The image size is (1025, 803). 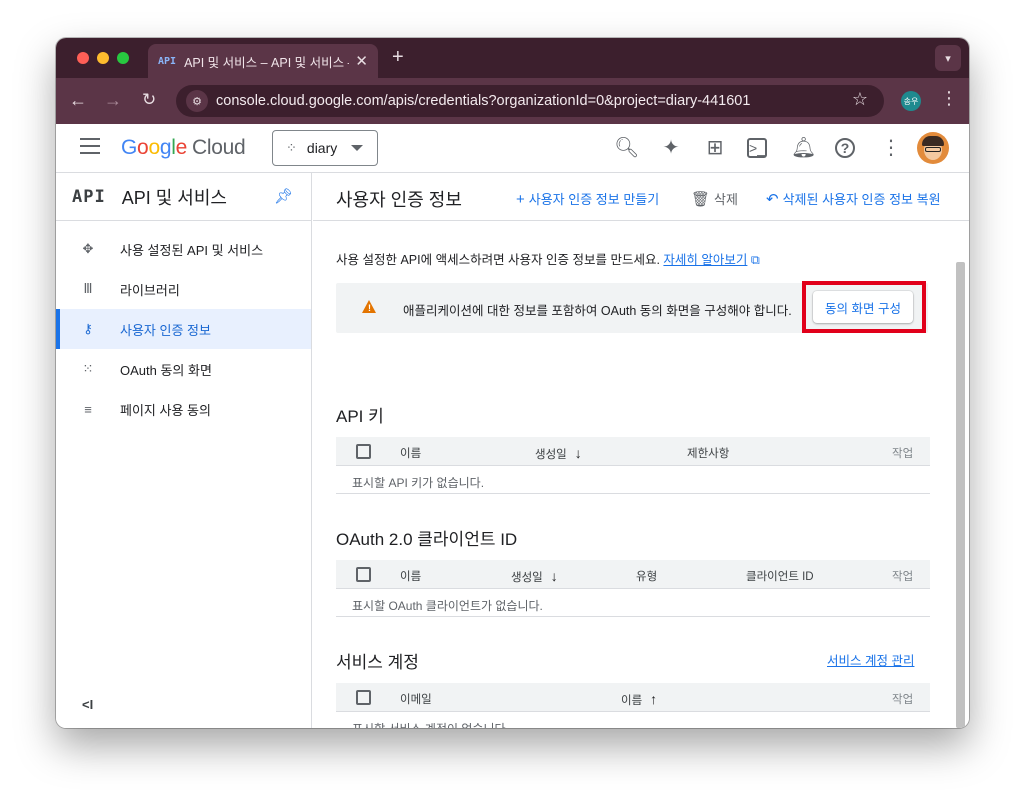 What do you see at coordinates (701, 199) in the screenshot?
I see `trash-icon: 🗑︎` at bounding box center [701, 199].